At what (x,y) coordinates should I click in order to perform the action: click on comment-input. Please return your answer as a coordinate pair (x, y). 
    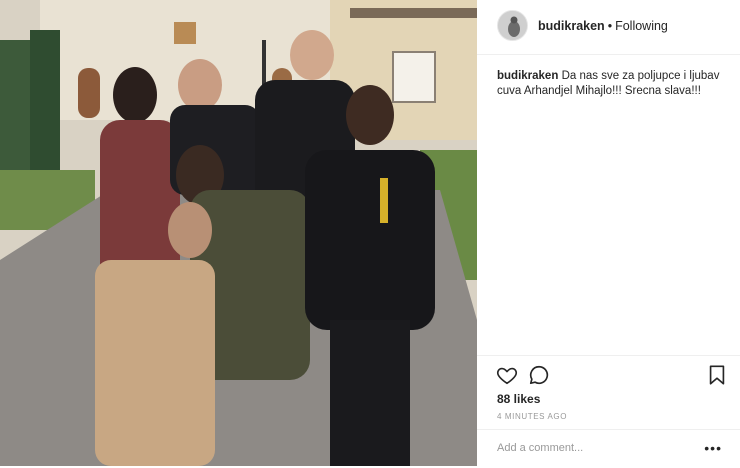
    Looking at the image, I should click on (597, 448).